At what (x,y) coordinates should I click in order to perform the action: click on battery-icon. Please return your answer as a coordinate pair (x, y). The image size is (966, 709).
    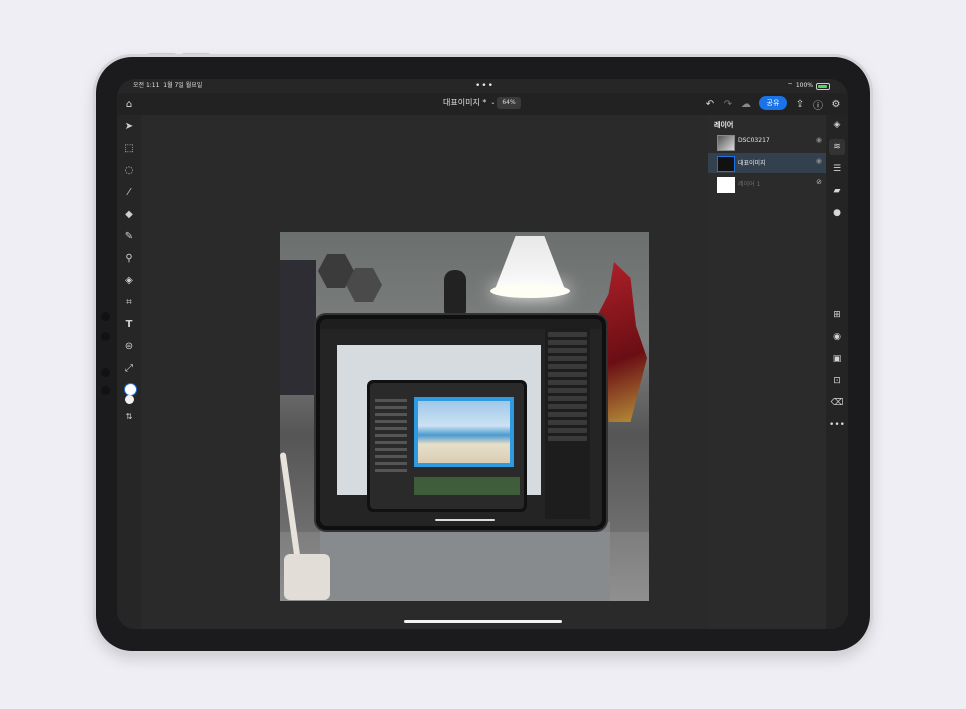
    Looking at the image, I should click on (823, 86).